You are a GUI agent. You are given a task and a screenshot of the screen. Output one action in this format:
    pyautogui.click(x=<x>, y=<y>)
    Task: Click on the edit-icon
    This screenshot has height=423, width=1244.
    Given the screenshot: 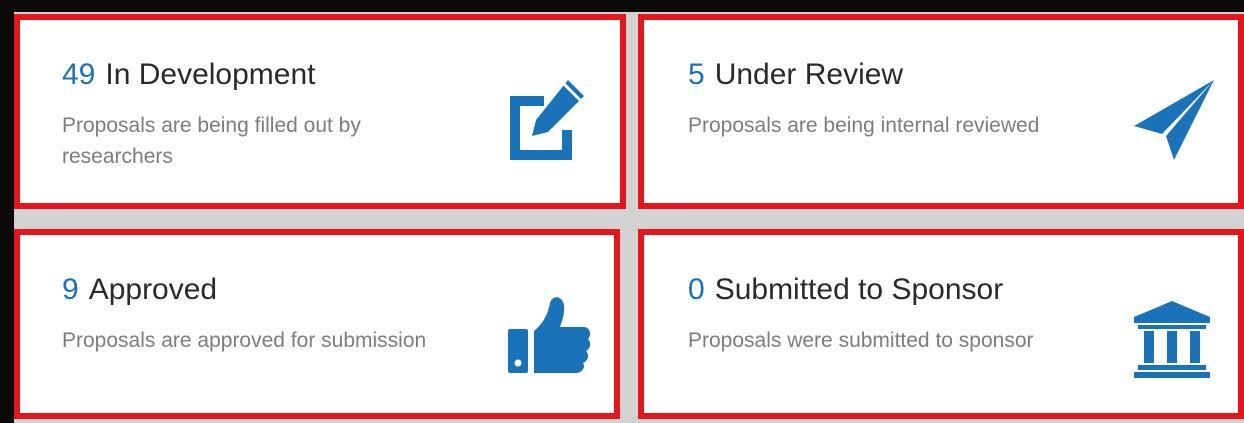 What is the action you would take?
    pyautogui.click(x=543, y=120)
    